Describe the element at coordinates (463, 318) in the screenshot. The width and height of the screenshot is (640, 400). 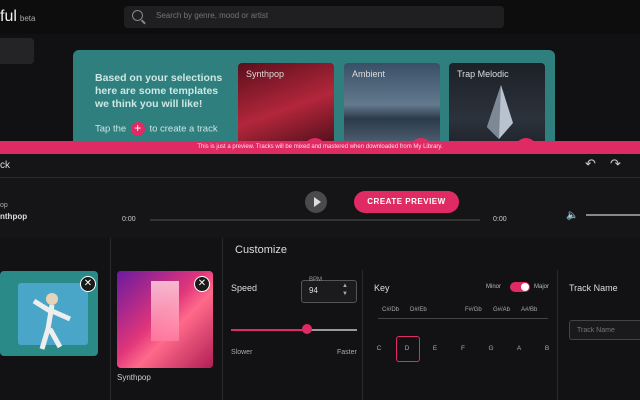
I see `key-scale` at that location.